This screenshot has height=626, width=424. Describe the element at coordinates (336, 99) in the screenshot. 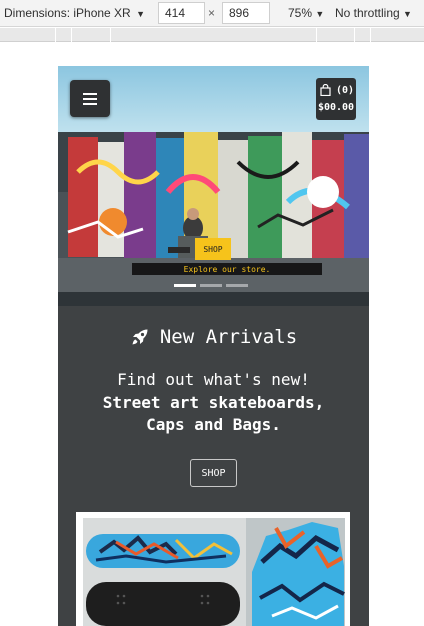

I see `cart-button: (0) $00.00` at that location.